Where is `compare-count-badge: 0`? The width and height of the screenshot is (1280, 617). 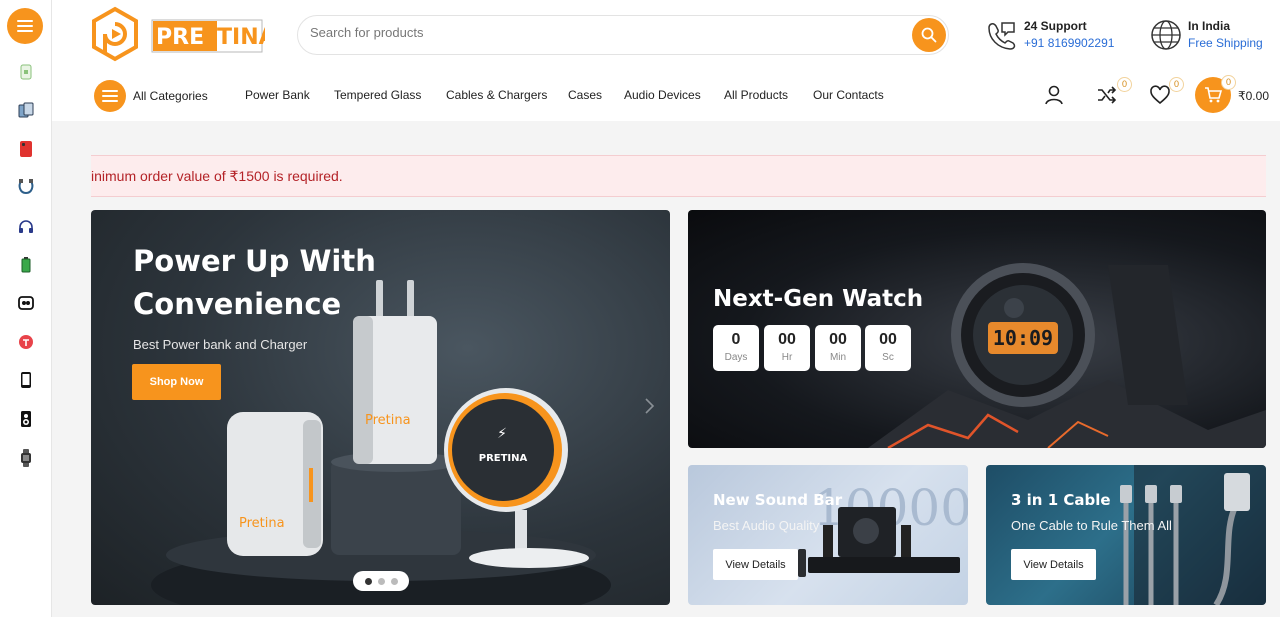 compare-count-badge: 0 is located at coordinates (1124, 84).